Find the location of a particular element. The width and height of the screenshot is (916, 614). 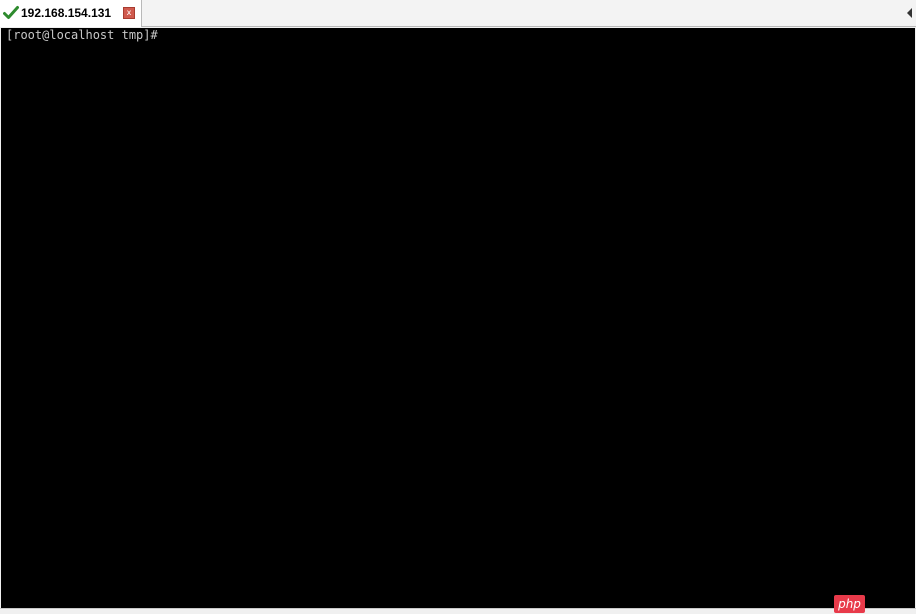

scroll-left-arrow-icon is located at coordinates (909, 13).